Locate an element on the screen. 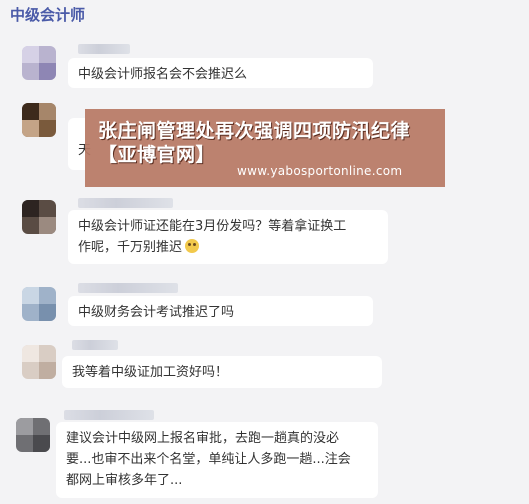 This screenshot has height=504, width=529. message-text: 中级财务会计考试推迟了吗 is located at coordinates (156, 312).